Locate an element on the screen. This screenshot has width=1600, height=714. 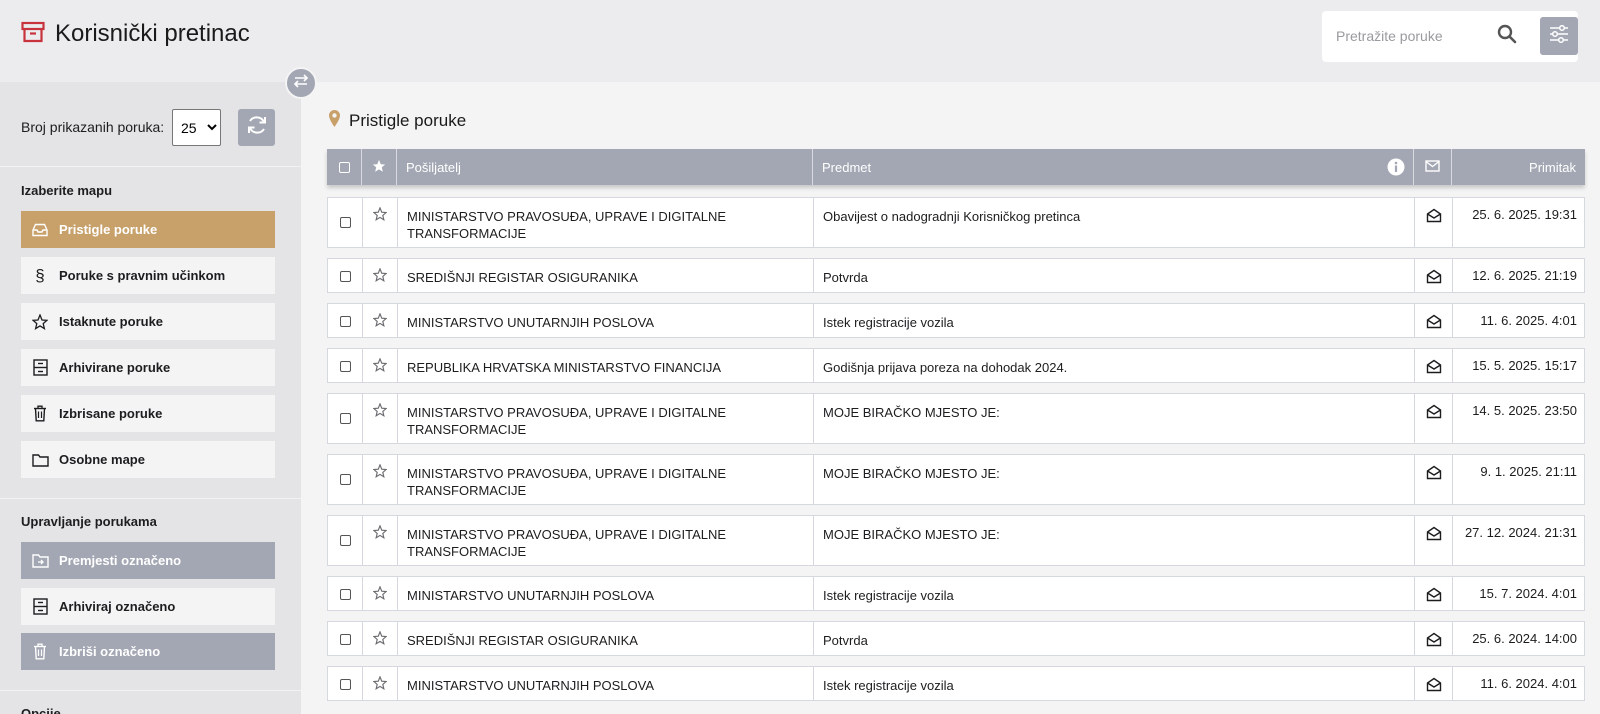
refresh-button is located at coordinates (256, 127).